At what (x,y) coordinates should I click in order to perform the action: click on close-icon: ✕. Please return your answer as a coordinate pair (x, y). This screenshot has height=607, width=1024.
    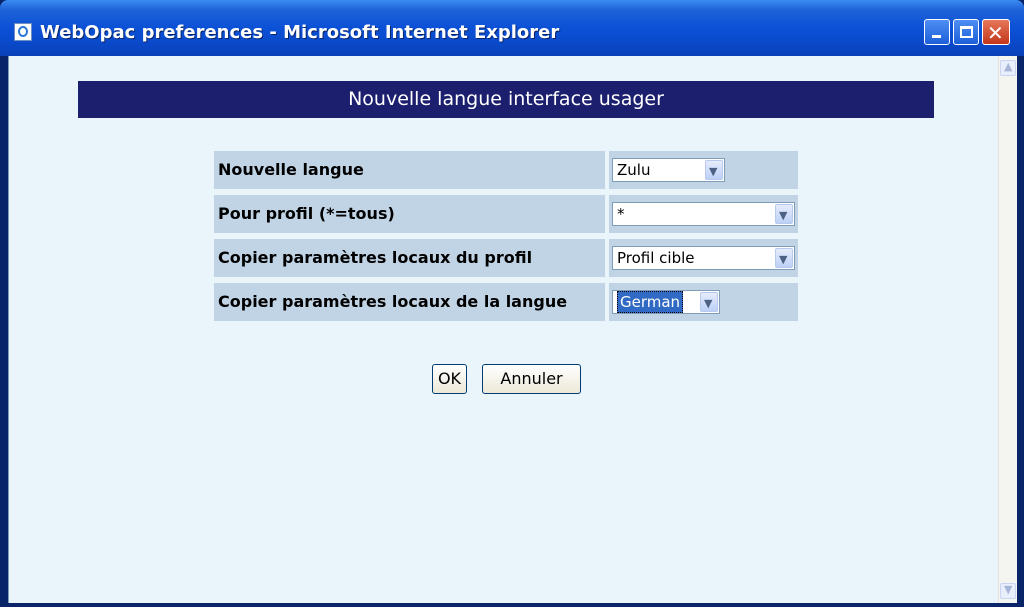
    Looking at the image, I should click on (995, 33).